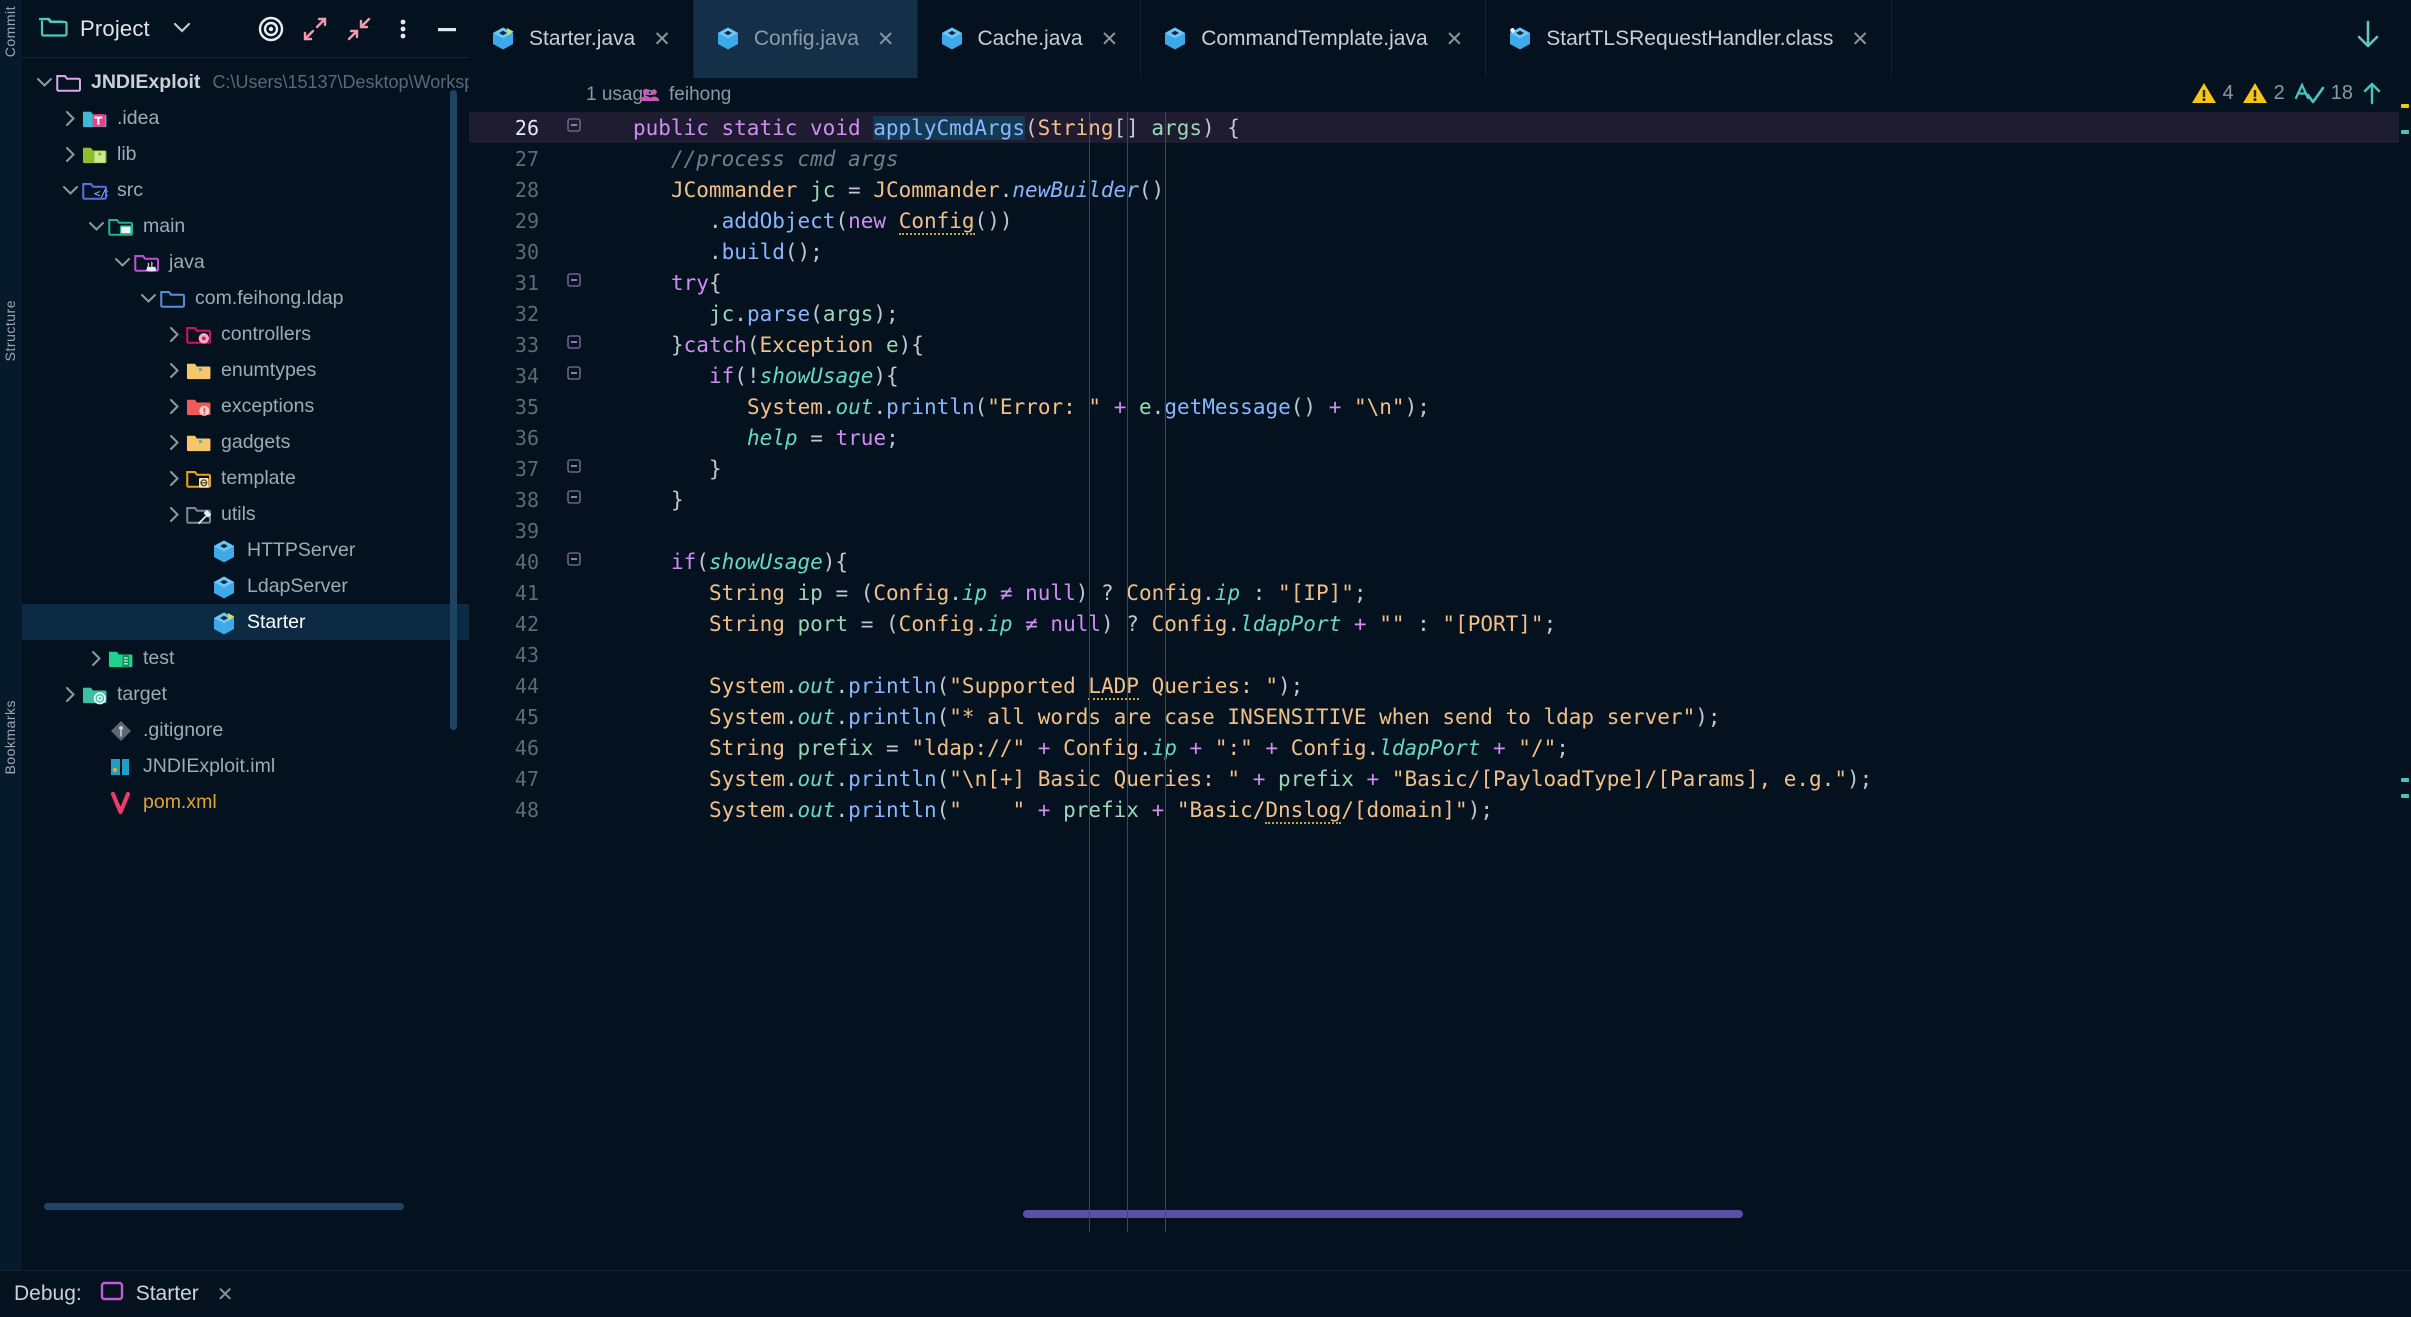 This screenshot has height=1317, width=2411. Describe the element at coordinates (10, 31) in the screenshot. I see `rail-label-commit: Commit` at that location.